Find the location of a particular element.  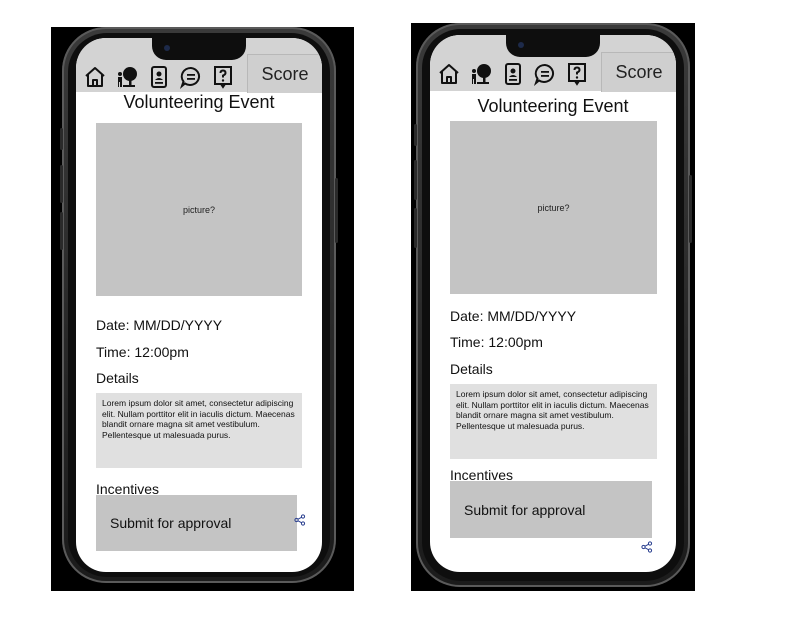

right-volume-down is located at coordinates (415, 228).